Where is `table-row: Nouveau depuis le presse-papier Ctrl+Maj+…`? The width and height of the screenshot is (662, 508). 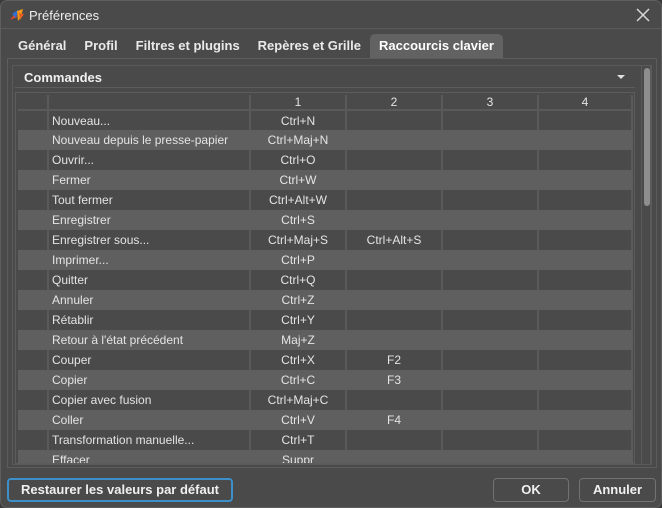 table-row: Nouveau depuis le presse-papier Ctrl+Maj+… is located at coordinates (325, 140).